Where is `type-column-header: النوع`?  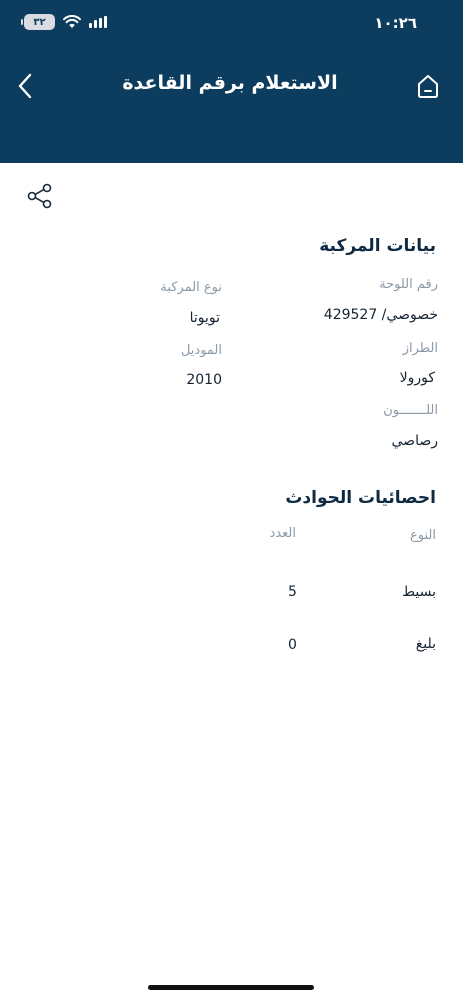 type-column-header: النوع is located at coordinates (423, 535).